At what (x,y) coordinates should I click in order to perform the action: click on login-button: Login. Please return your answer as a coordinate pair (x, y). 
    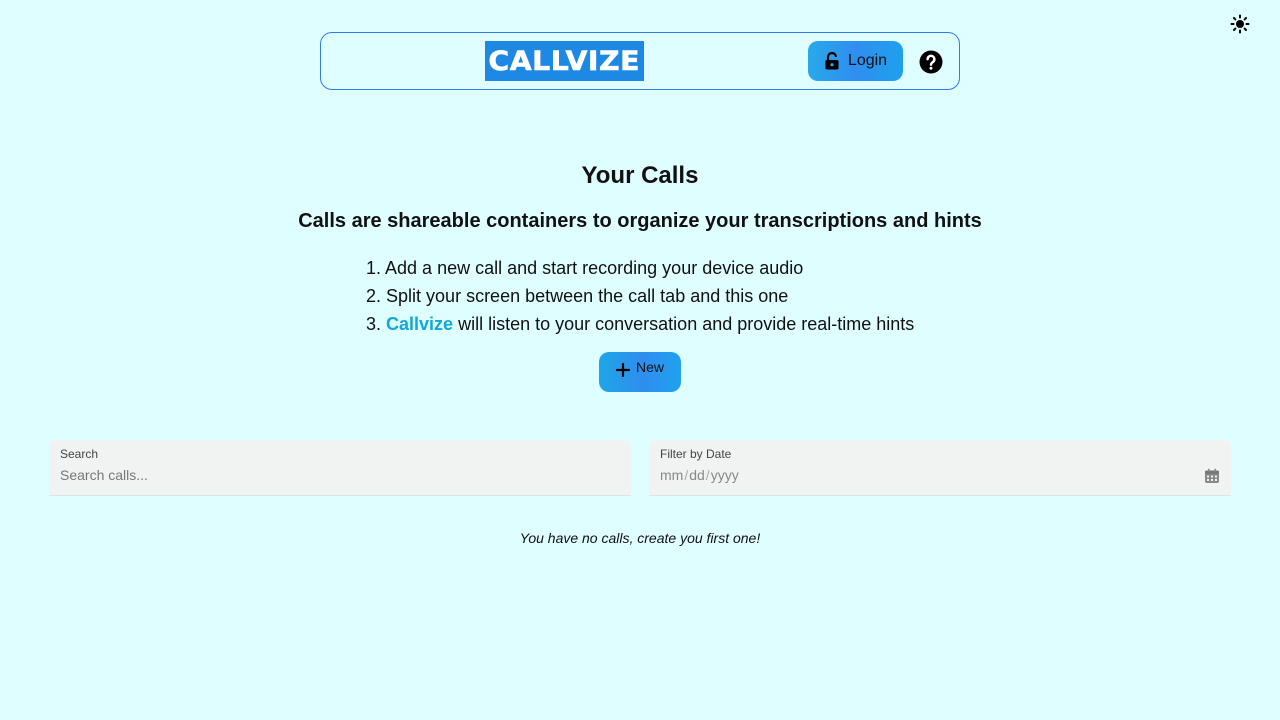
    Looking at the image, I should click on (855, 61).